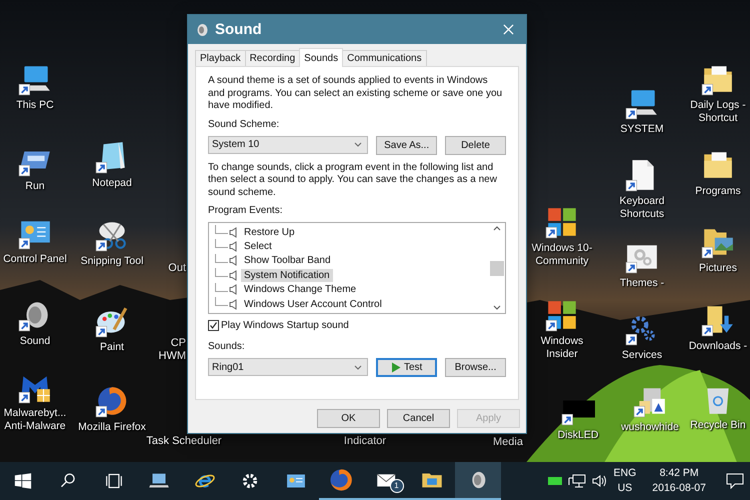 The image size is (750, 500). Describe the element at coordinates (600, 481) in the screenshot. I see `volume-icon` at that location.